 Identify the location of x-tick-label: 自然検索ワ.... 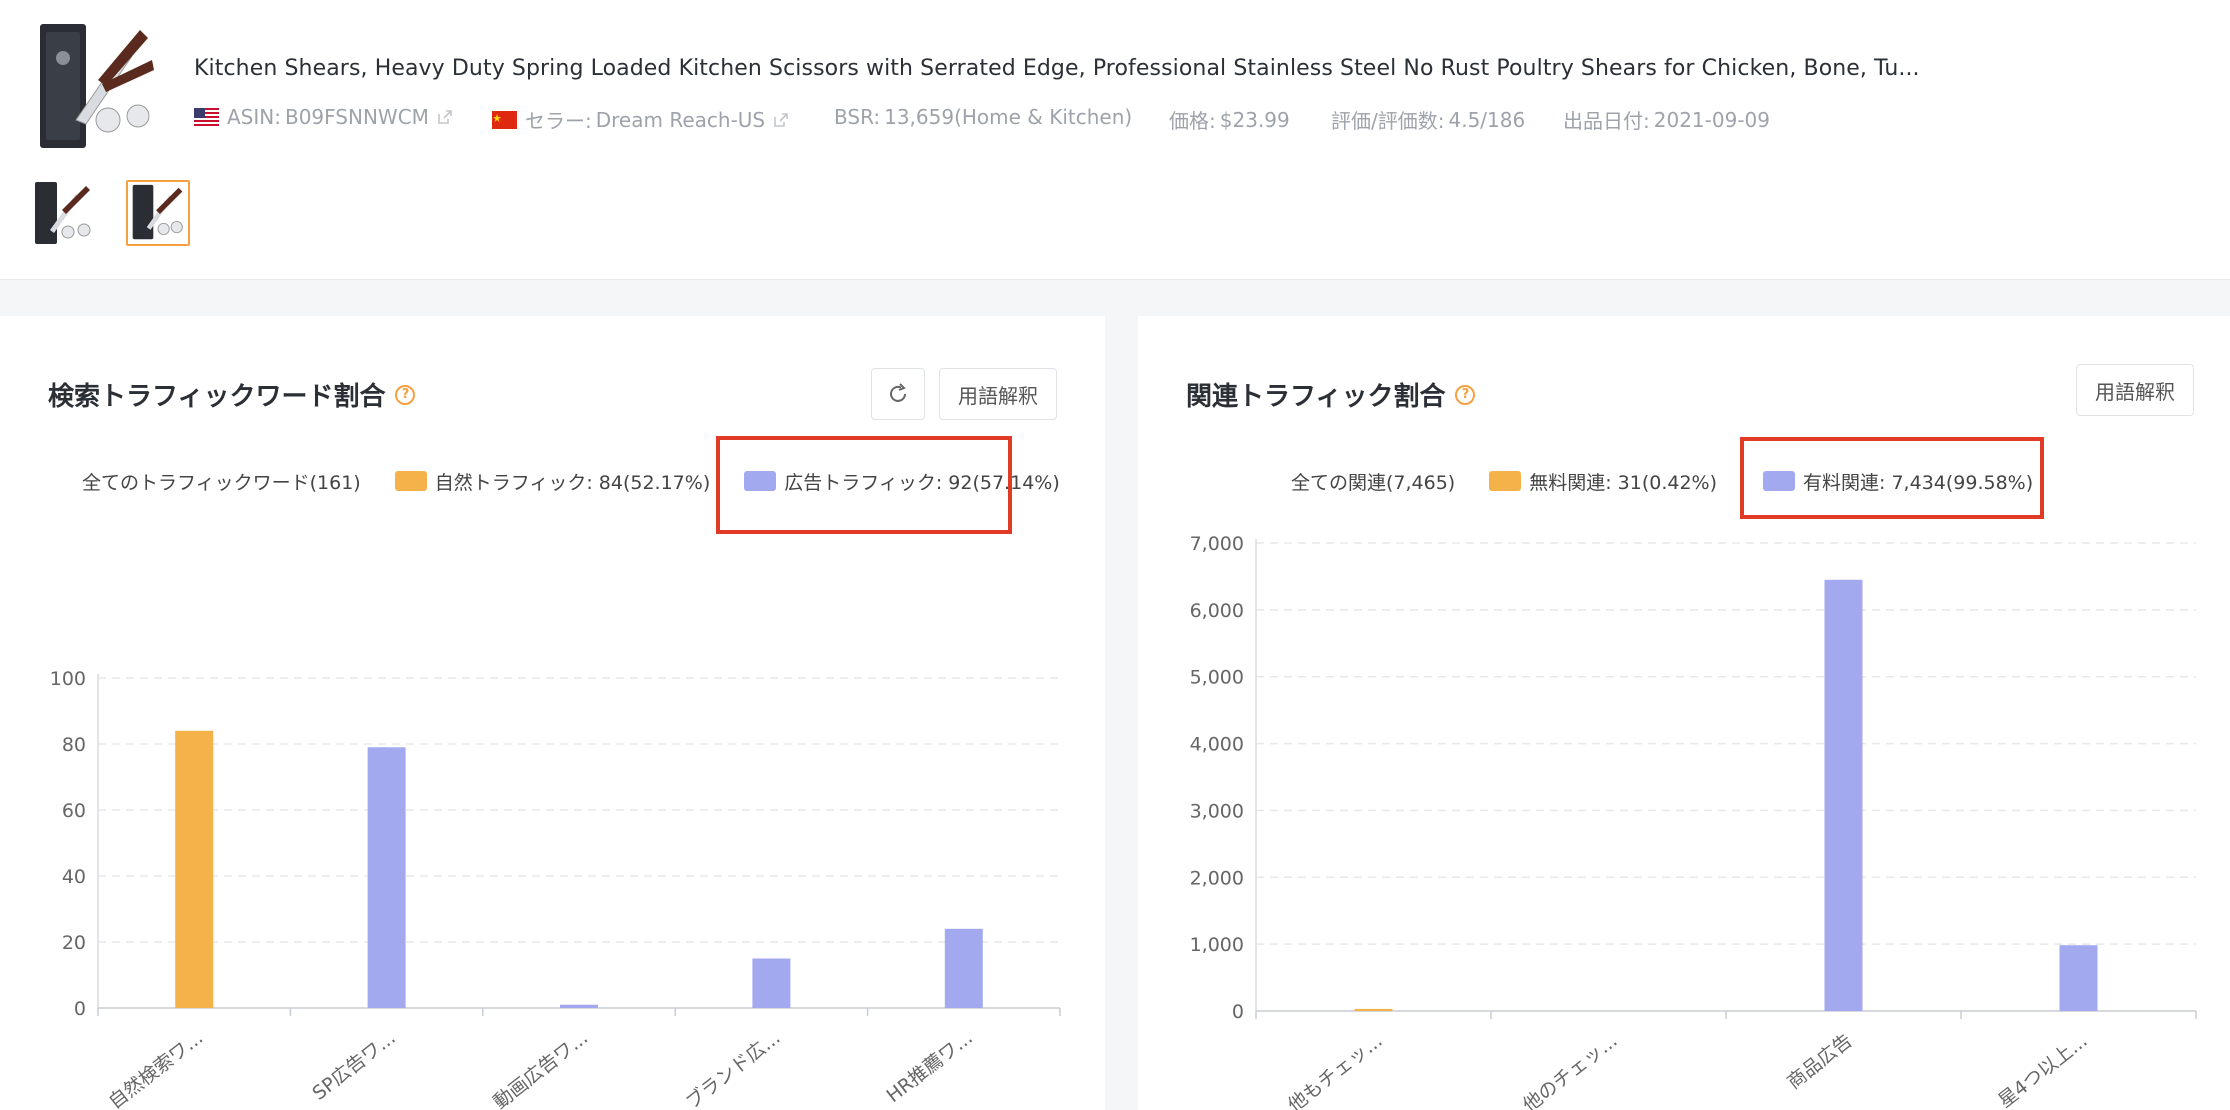
(156, 1068).